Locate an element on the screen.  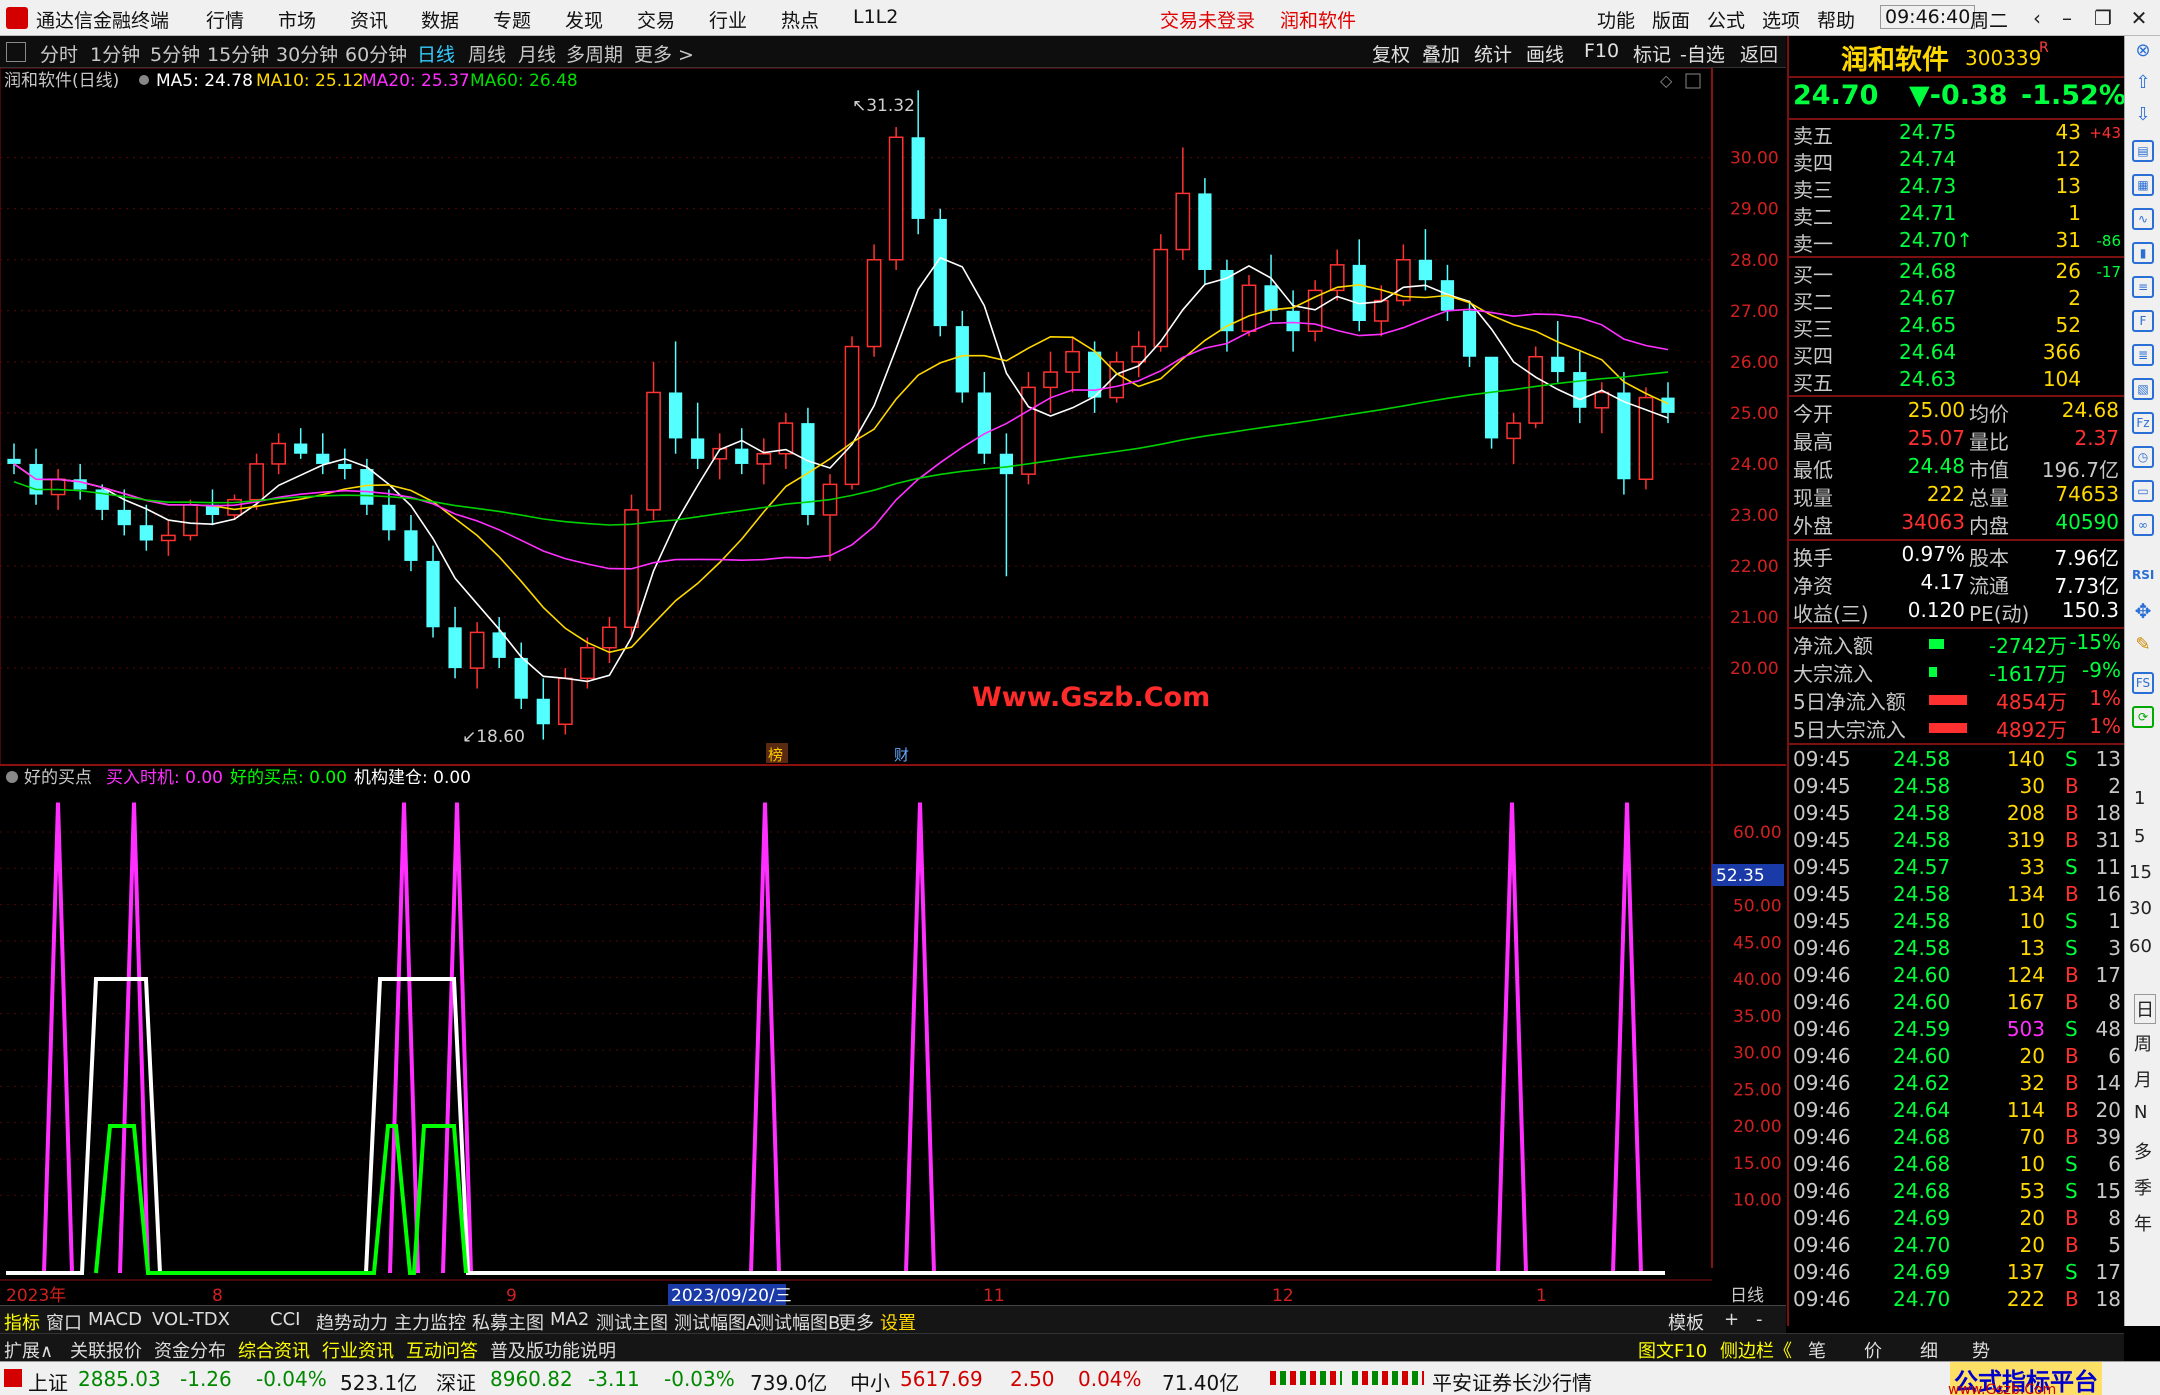
indicator-tab: 私募主图 is located at coordinates (508, 1322).